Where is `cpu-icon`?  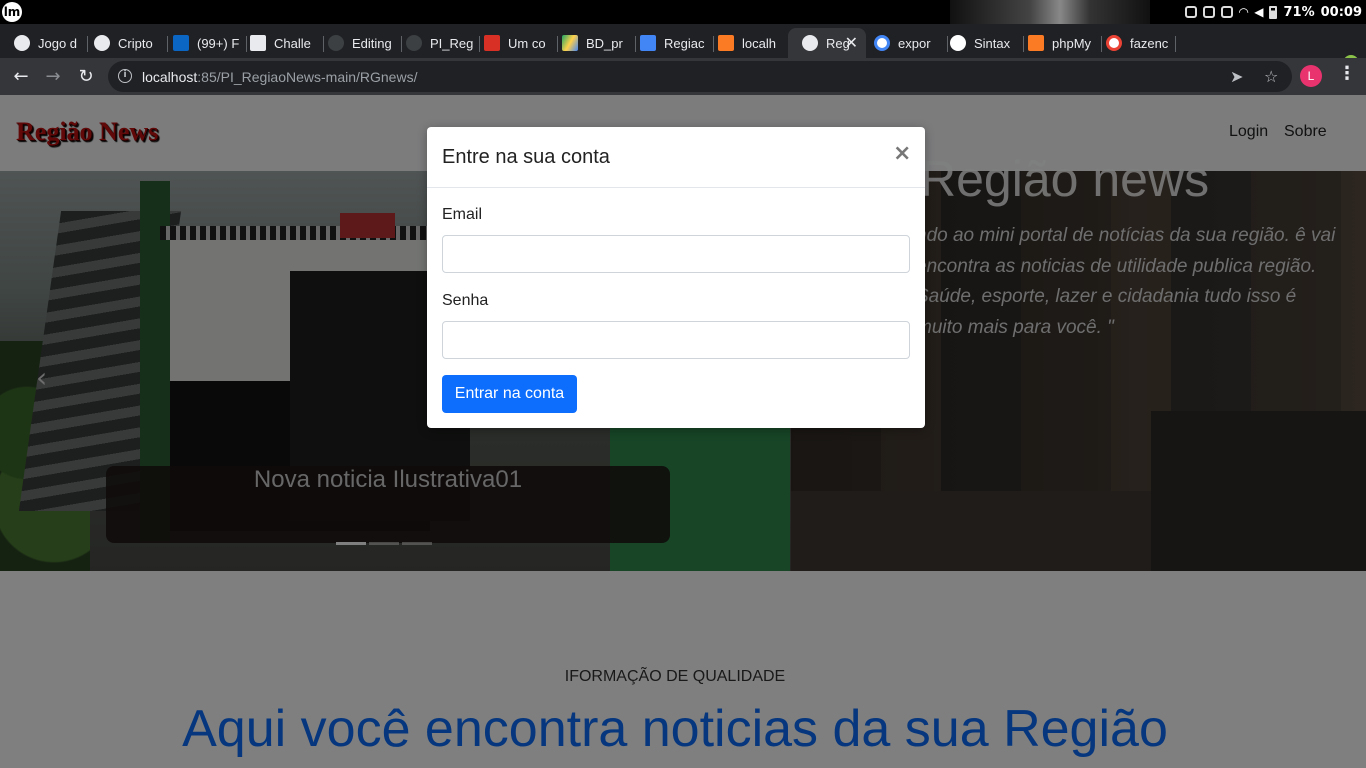
cpu-icon is located at coordinates (1227, 12).